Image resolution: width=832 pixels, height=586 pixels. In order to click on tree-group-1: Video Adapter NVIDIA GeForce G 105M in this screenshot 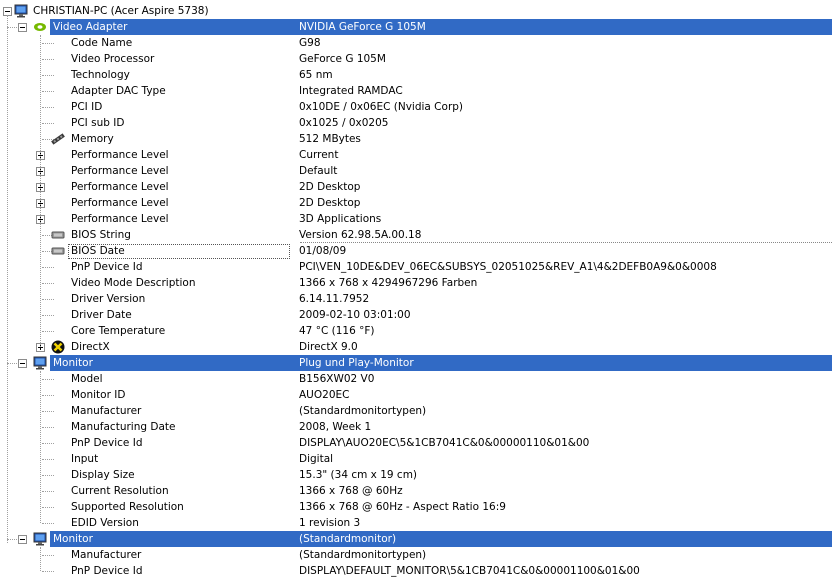, I will do `click(416, 27)`.